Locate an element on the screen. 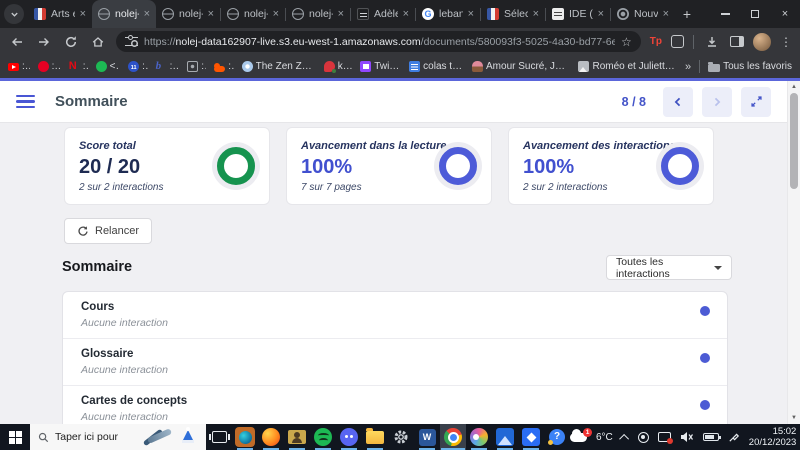 Image resolution: width=800 pixels, height=450 pixels. record-tray-button is located at coordinates (643, 437).